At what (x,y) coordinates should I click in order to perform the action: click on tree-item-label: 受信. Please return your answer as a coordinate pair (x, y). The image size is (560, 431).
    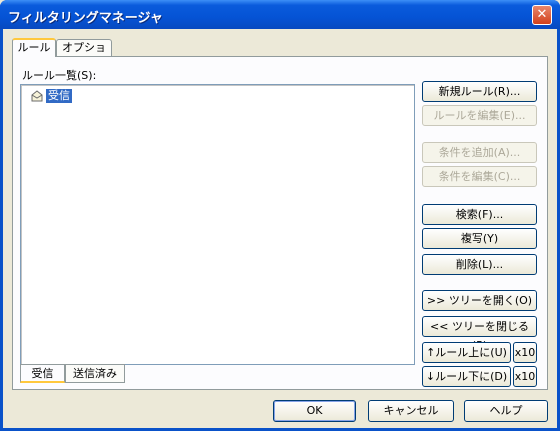
    Looking at the image, I should click on (59, 96).